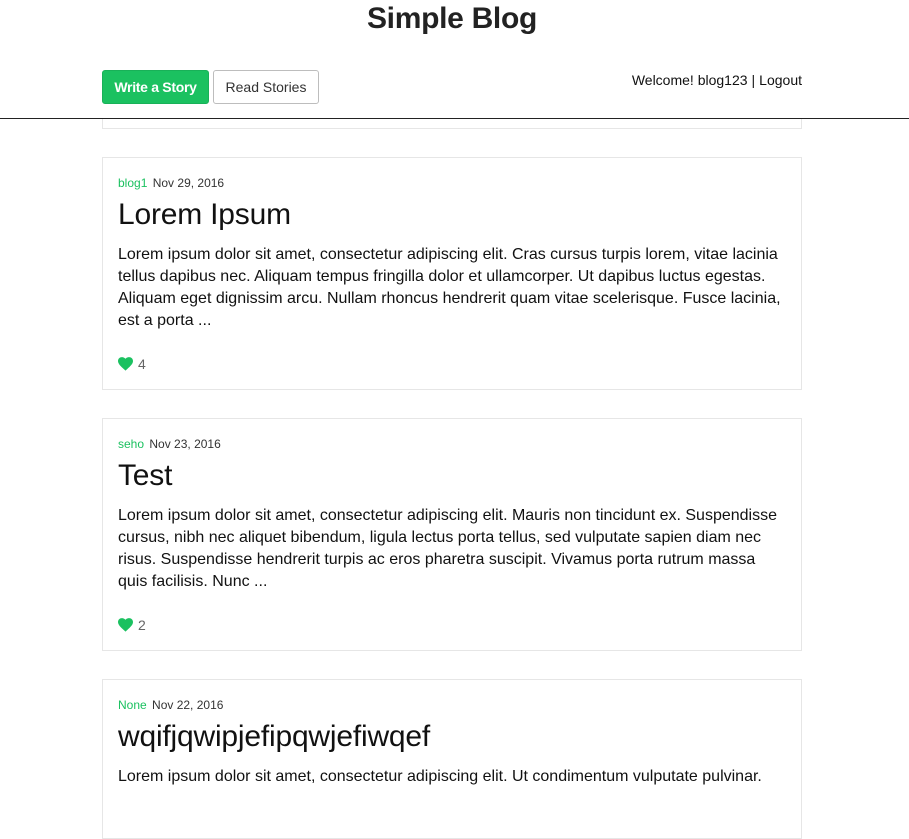 This screenshot has height=839, width=909. I want to click on site-title: Simple Blog, so click(452, 18).